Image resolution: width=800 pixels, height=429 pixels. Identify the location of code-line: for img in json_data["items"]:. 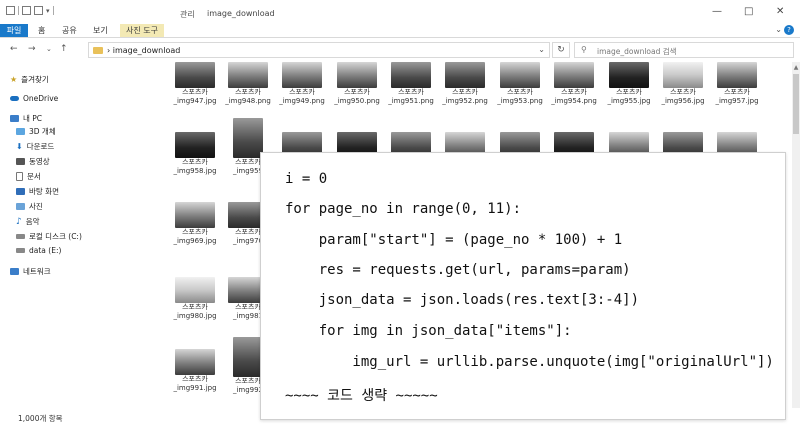
(428, 331).